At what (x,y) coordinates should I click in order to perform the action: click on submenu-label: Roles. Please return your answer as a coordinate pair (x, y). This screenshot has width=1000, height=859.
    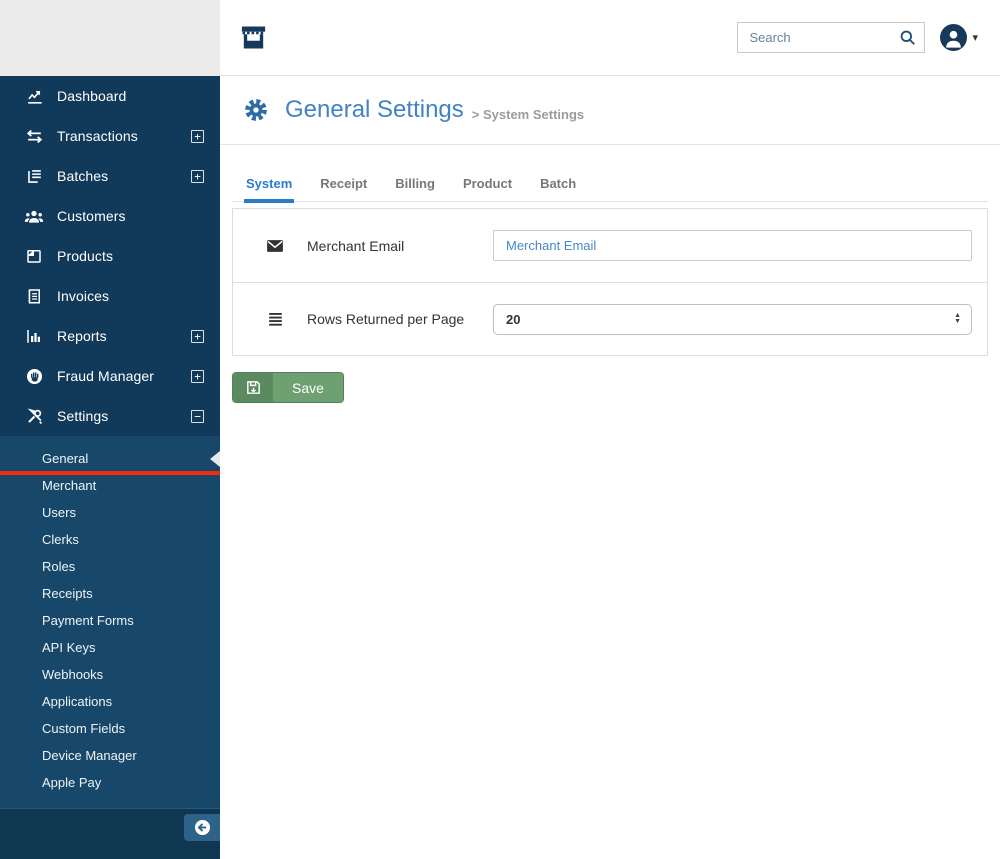
    Looking at the image, I should click on (59, 566).